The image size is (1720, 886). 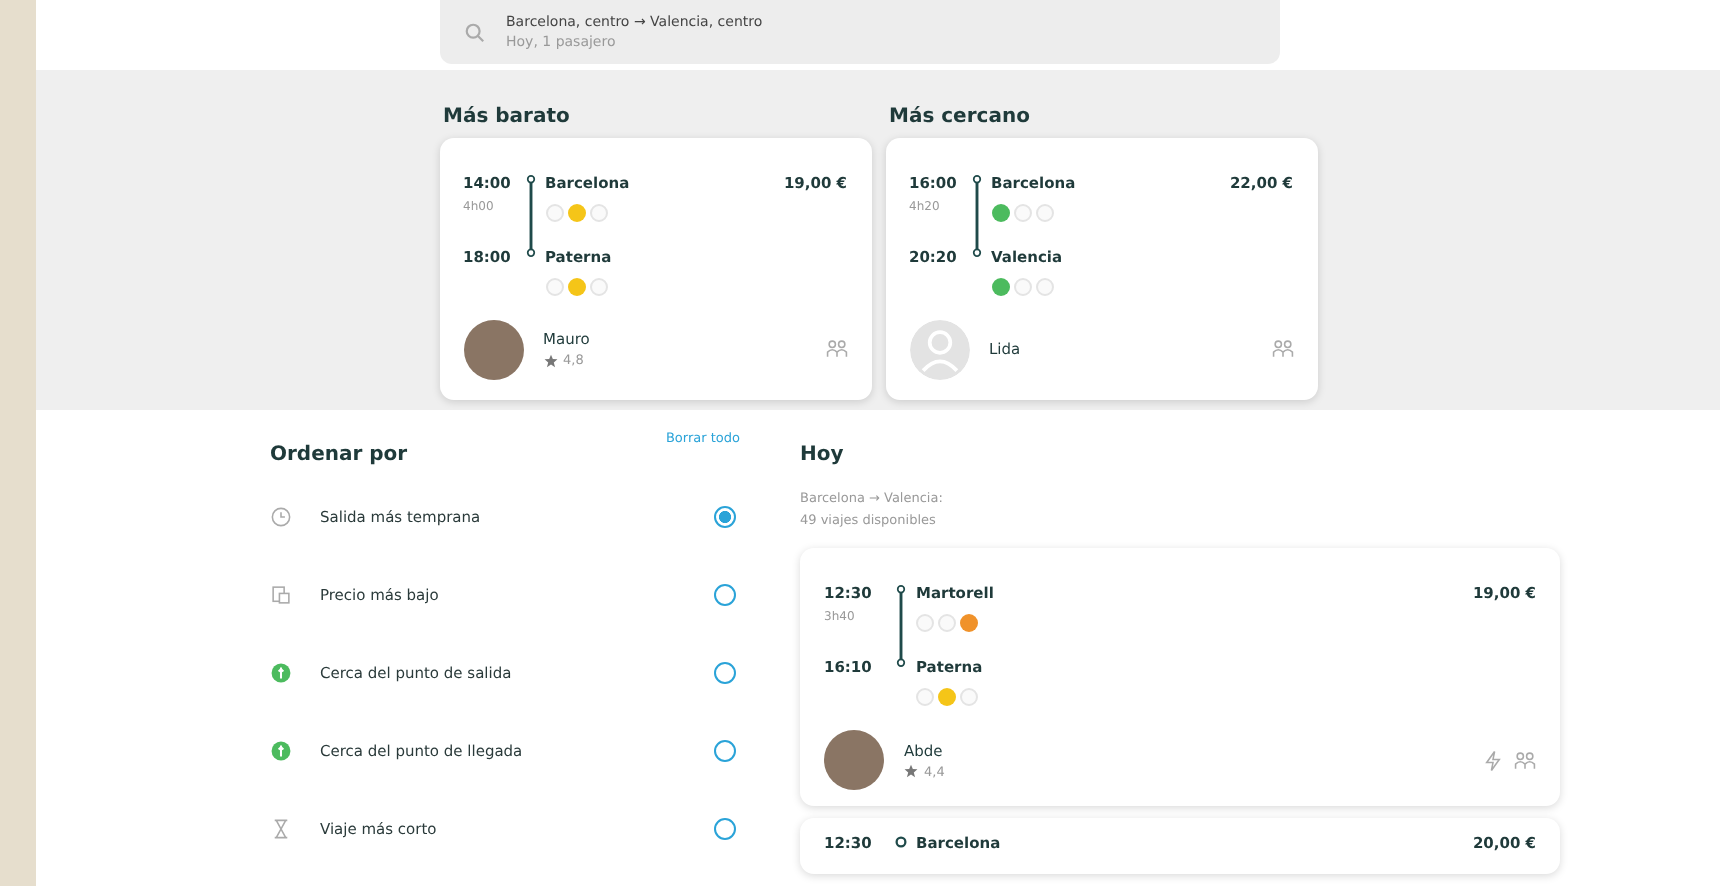 I want to click on results-heading: Hoy, so click(x=823, y=455).